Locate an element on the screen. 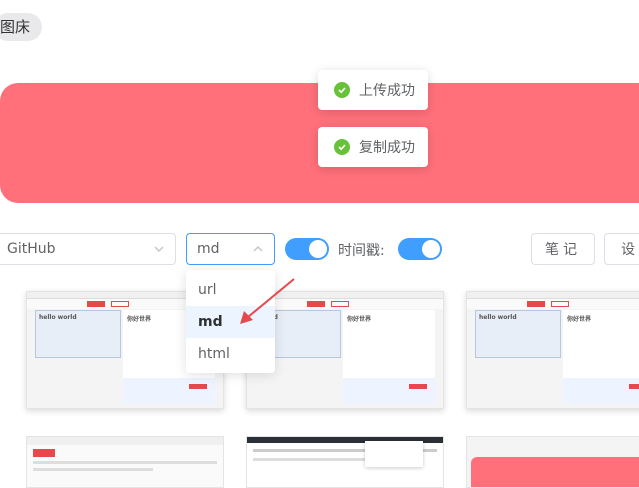 The image size is (639, 488). format-select: md is located at coordinates (230, 249).